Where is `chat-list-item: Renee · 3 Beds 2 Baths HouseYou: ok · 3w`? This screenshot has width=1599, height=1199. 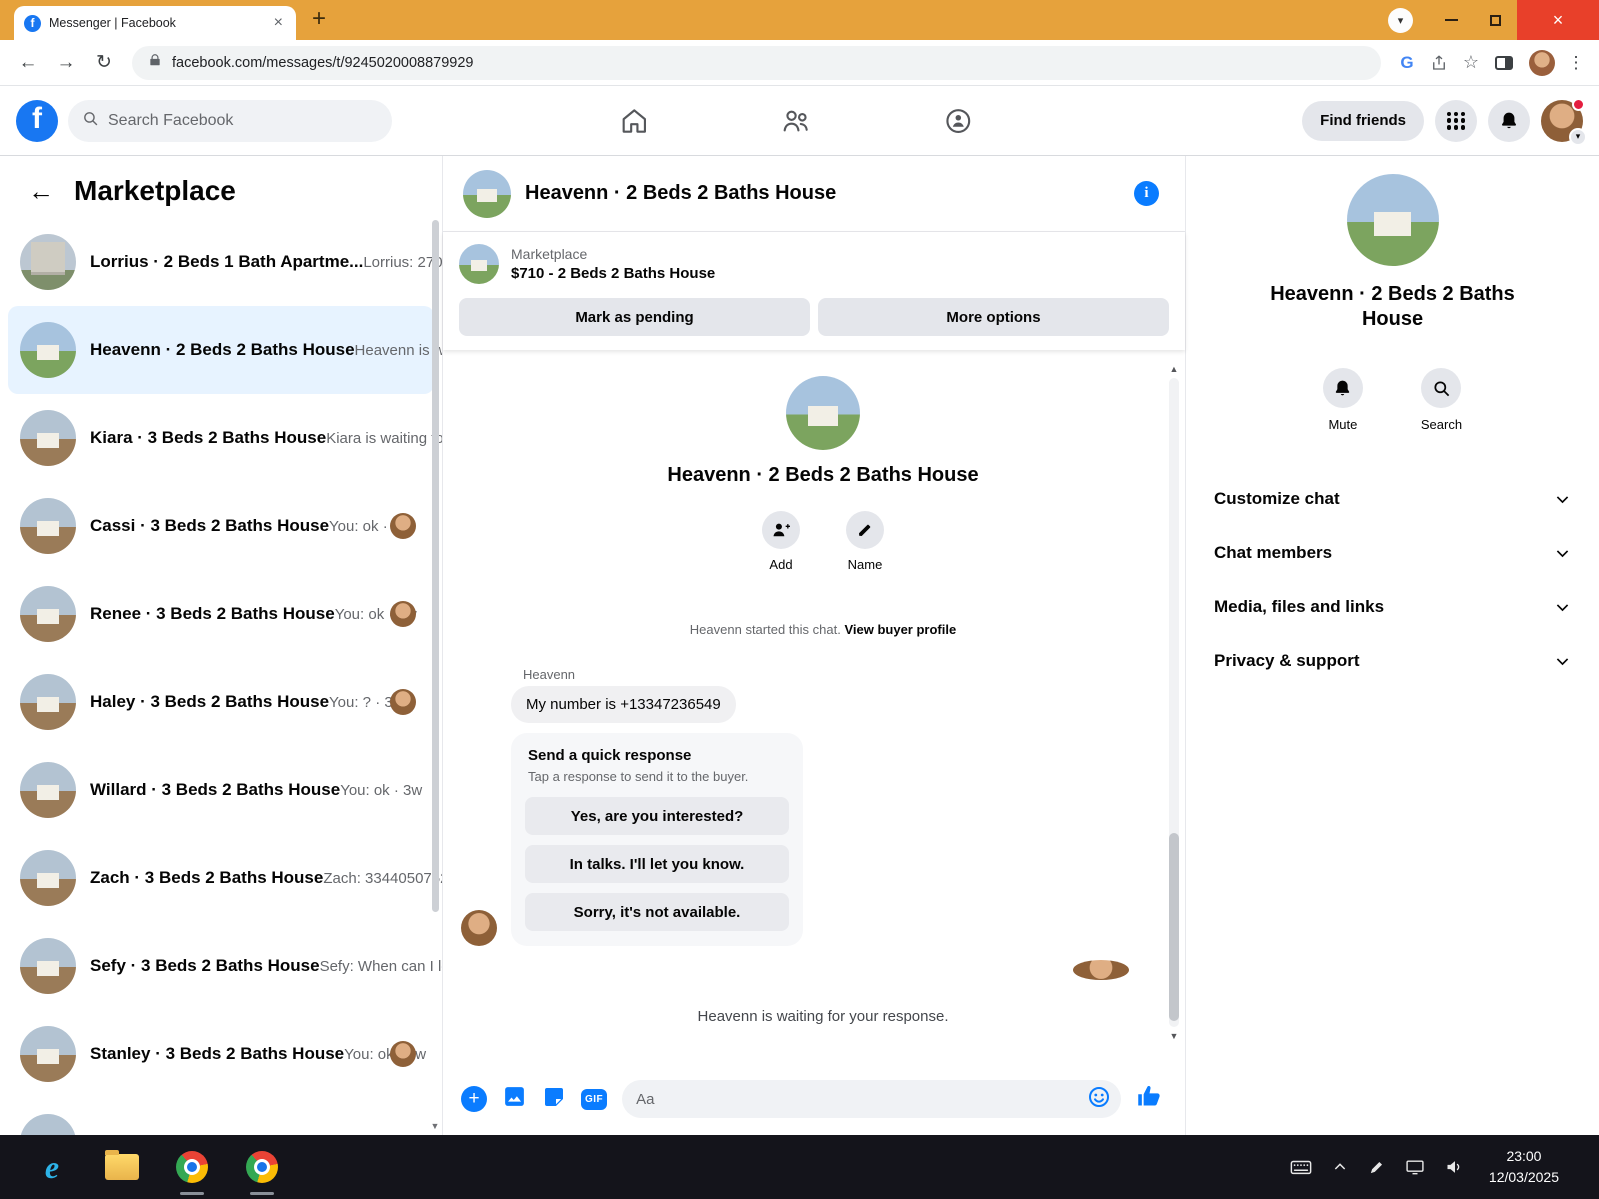 chat-list-item: Renee · 3 Beds 2 Baths HouseYou: ok · 3w is located at coordinates (221, 614).